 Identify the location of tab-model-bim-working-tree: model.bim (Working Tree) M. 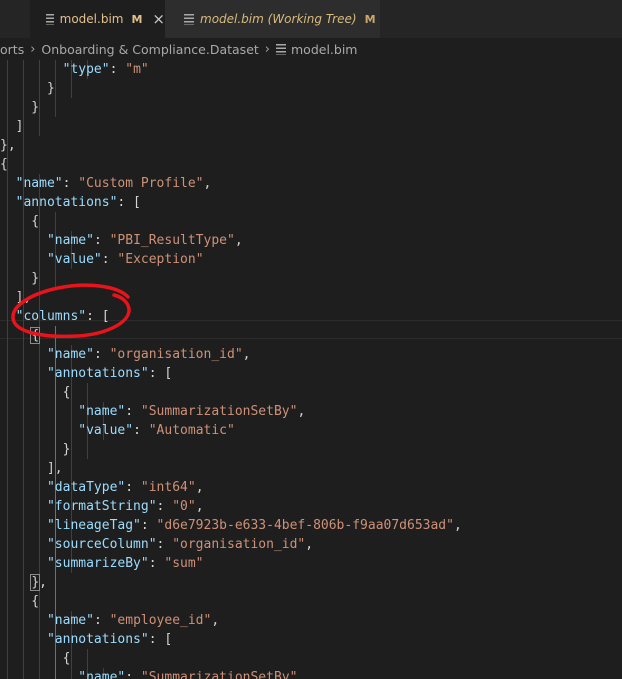
(272, 19).